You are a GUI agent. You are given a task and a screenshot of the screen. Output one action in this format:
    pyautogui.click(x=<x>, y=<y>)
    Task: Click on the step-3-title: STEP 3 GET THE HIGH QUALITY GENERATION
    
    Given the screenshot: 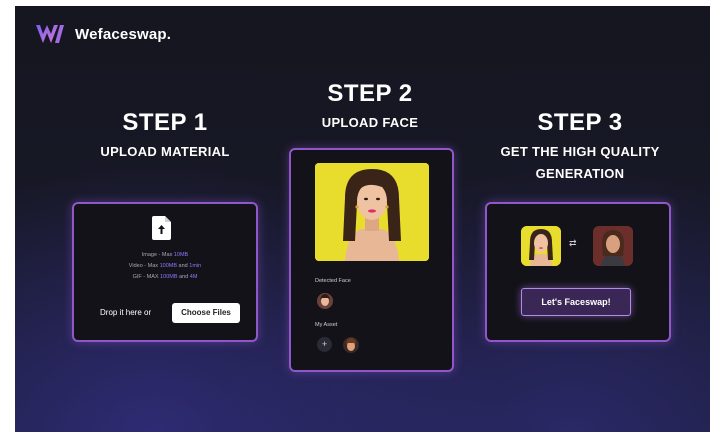 What is the action you would take?
    pyautogui.click(x=580, y=147)
    